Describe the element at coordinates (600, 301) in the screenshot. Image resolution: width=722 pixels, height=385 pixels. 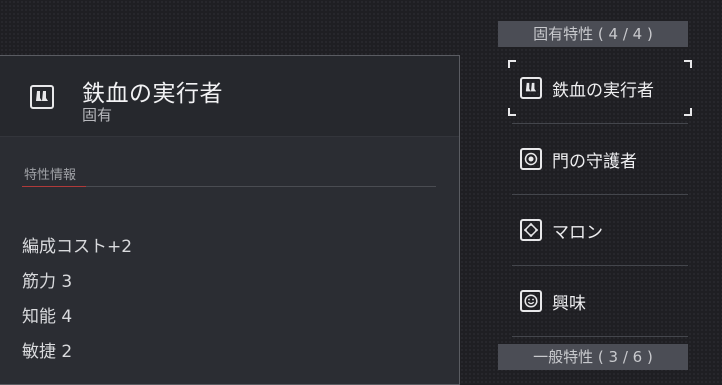
I see `trait-item-interest: 興味` at that location.